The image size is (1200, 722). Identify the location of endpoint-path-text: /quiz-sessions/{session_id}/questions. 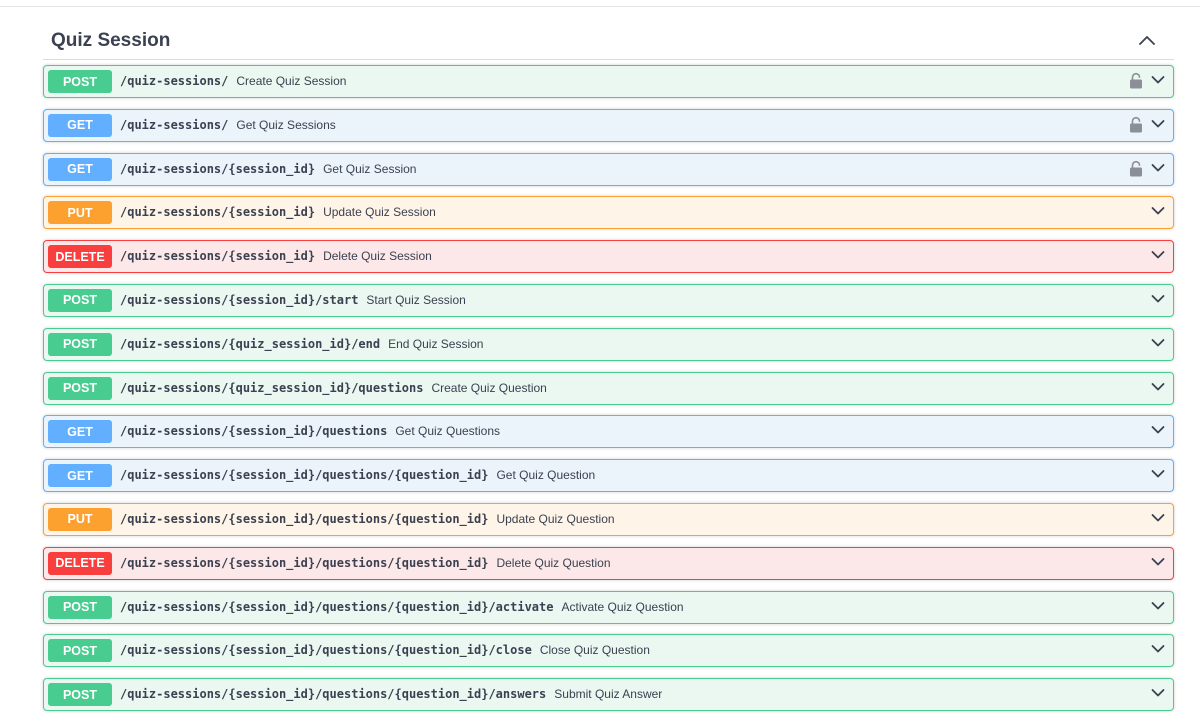
(254, 431).